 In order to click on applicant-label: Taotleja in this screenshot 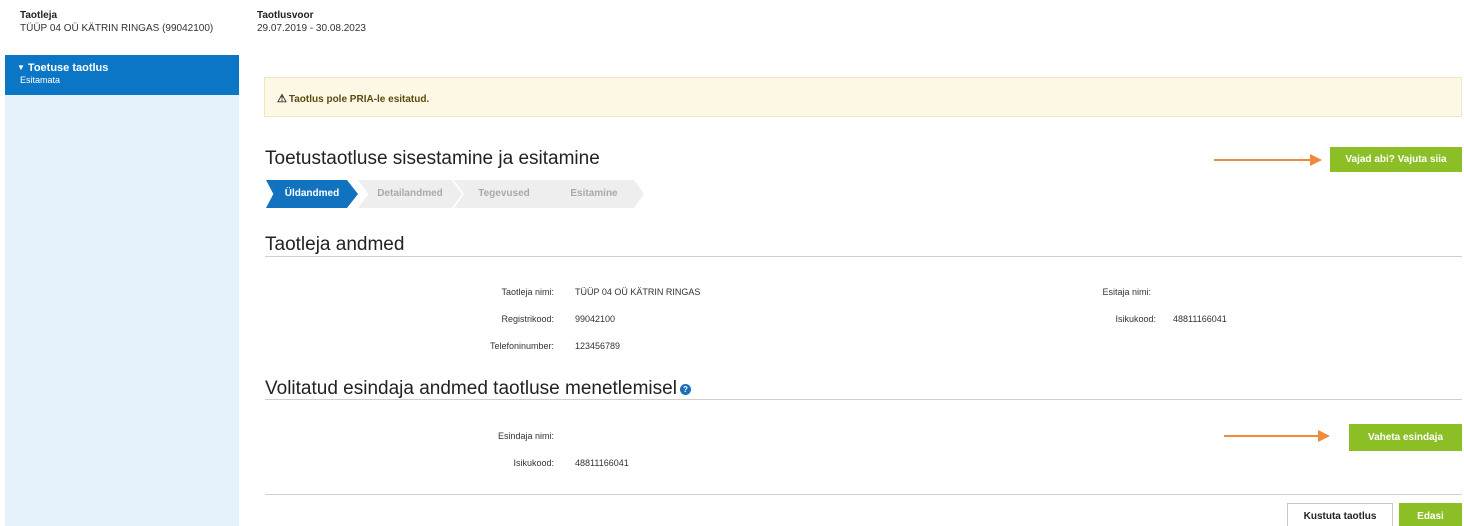, I will do `click(39, 15)`.